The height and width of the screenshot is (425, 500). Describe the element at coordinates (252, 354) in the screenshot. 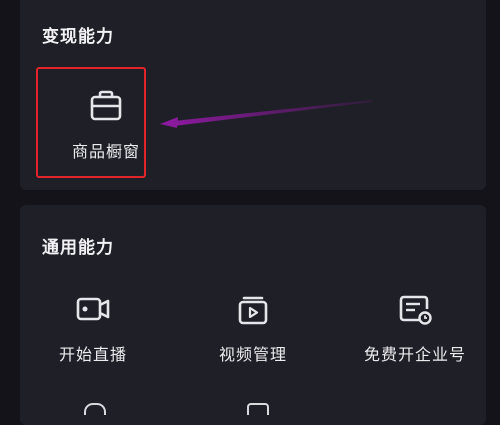

I see `video-manage-label: 视频管理` at that location.